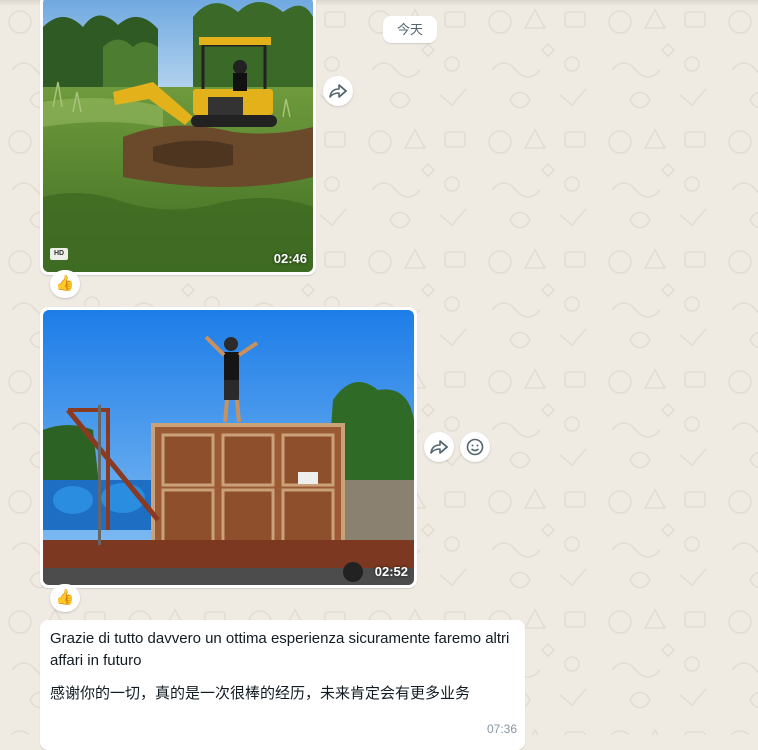 Image resolution: width=758 pixels, height=750 pixels. I want to click on date-separator: 今天, so click(410, 29).